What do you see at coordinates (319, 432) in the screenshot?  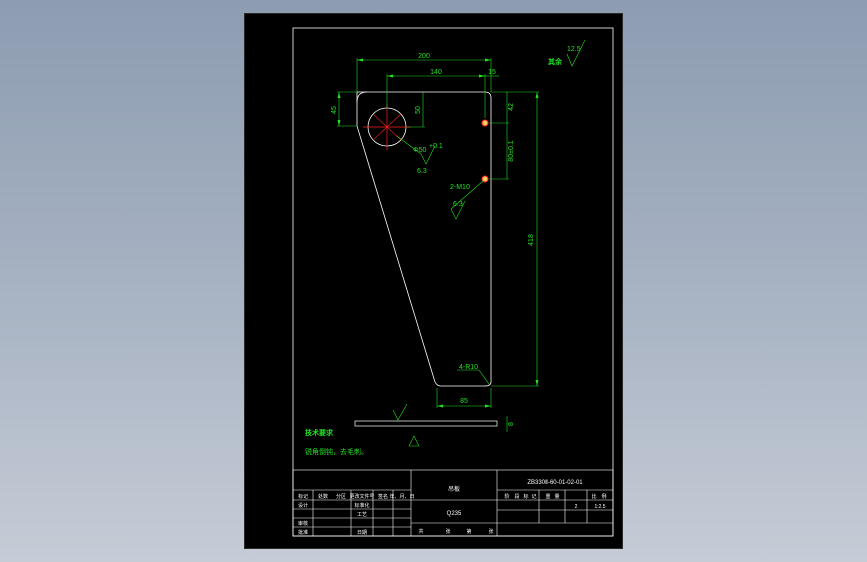 I see `tech-heading: 技术要求` at bounding box center [319, 432].